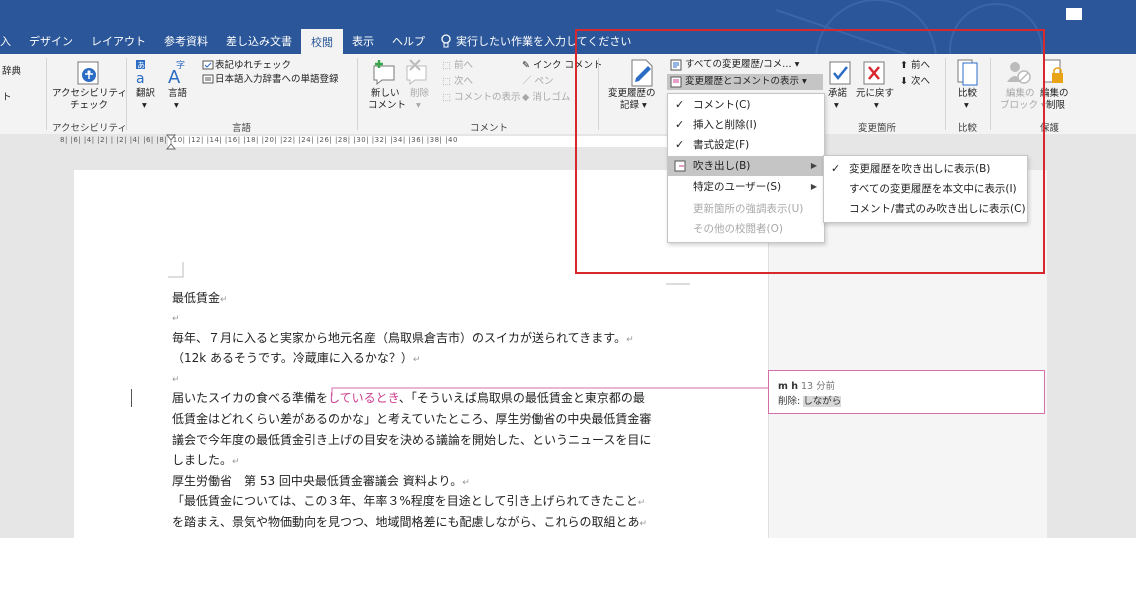  What do you see at coordinates (200, 297) in the screenshot?
I see `doc-title-line: 最低賃金↵` at bounding box center [200, 297].